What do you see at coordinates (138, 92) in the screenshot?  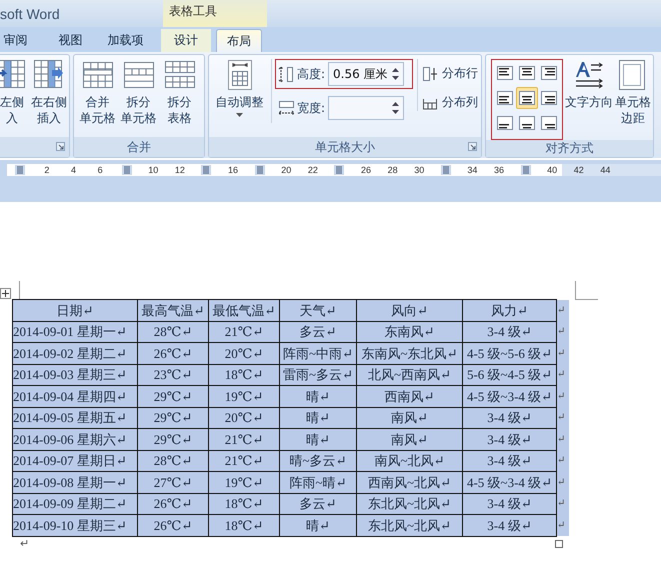 I see `ribbon-button: 拆分 单元格` at bounding box center [138, 92].